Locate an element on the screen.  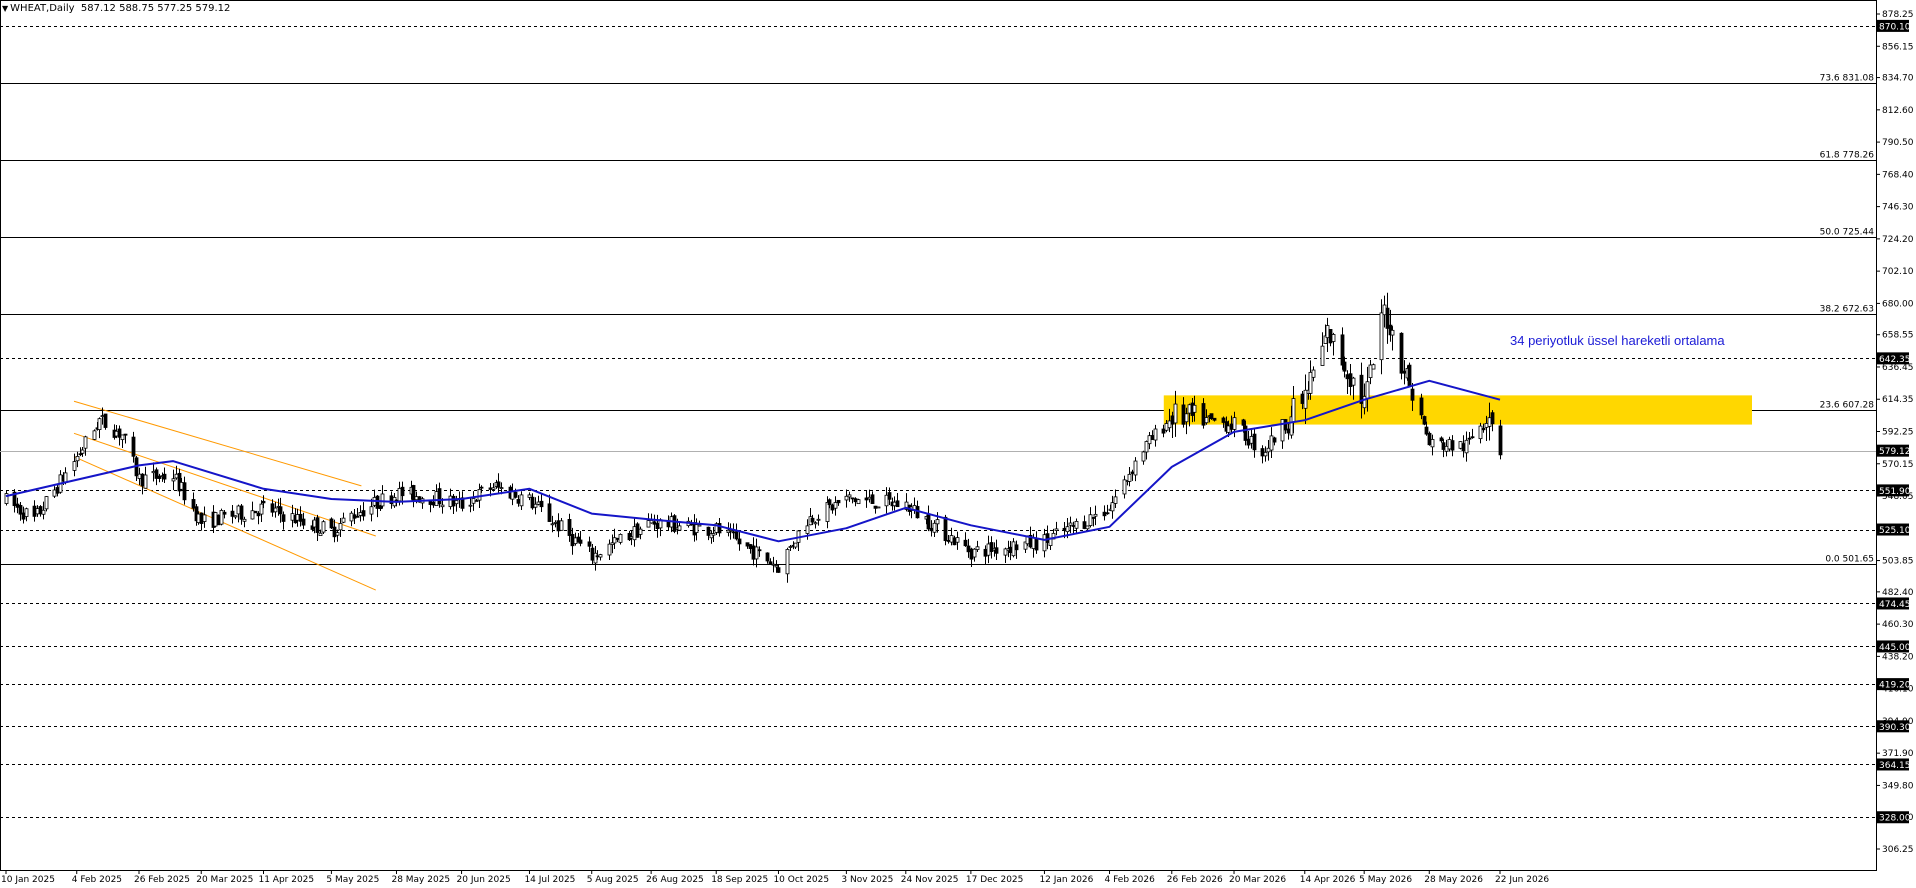
price-tick-label: 768.40 is located at coordinates (1898, 175).